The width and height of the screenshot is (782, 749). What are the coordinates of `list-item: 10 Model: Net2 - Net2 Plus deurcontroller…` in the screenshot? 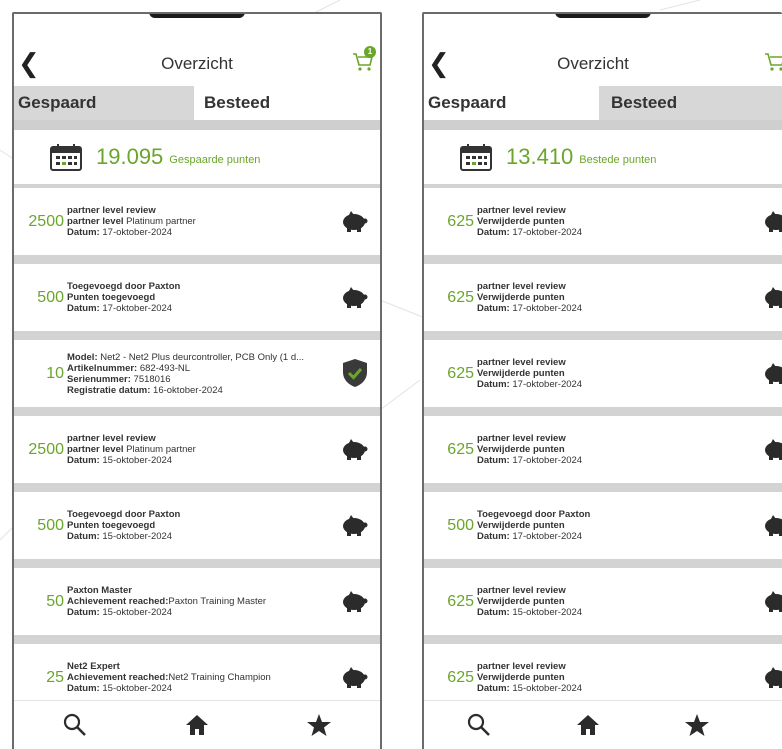 It's located at (197, 373).